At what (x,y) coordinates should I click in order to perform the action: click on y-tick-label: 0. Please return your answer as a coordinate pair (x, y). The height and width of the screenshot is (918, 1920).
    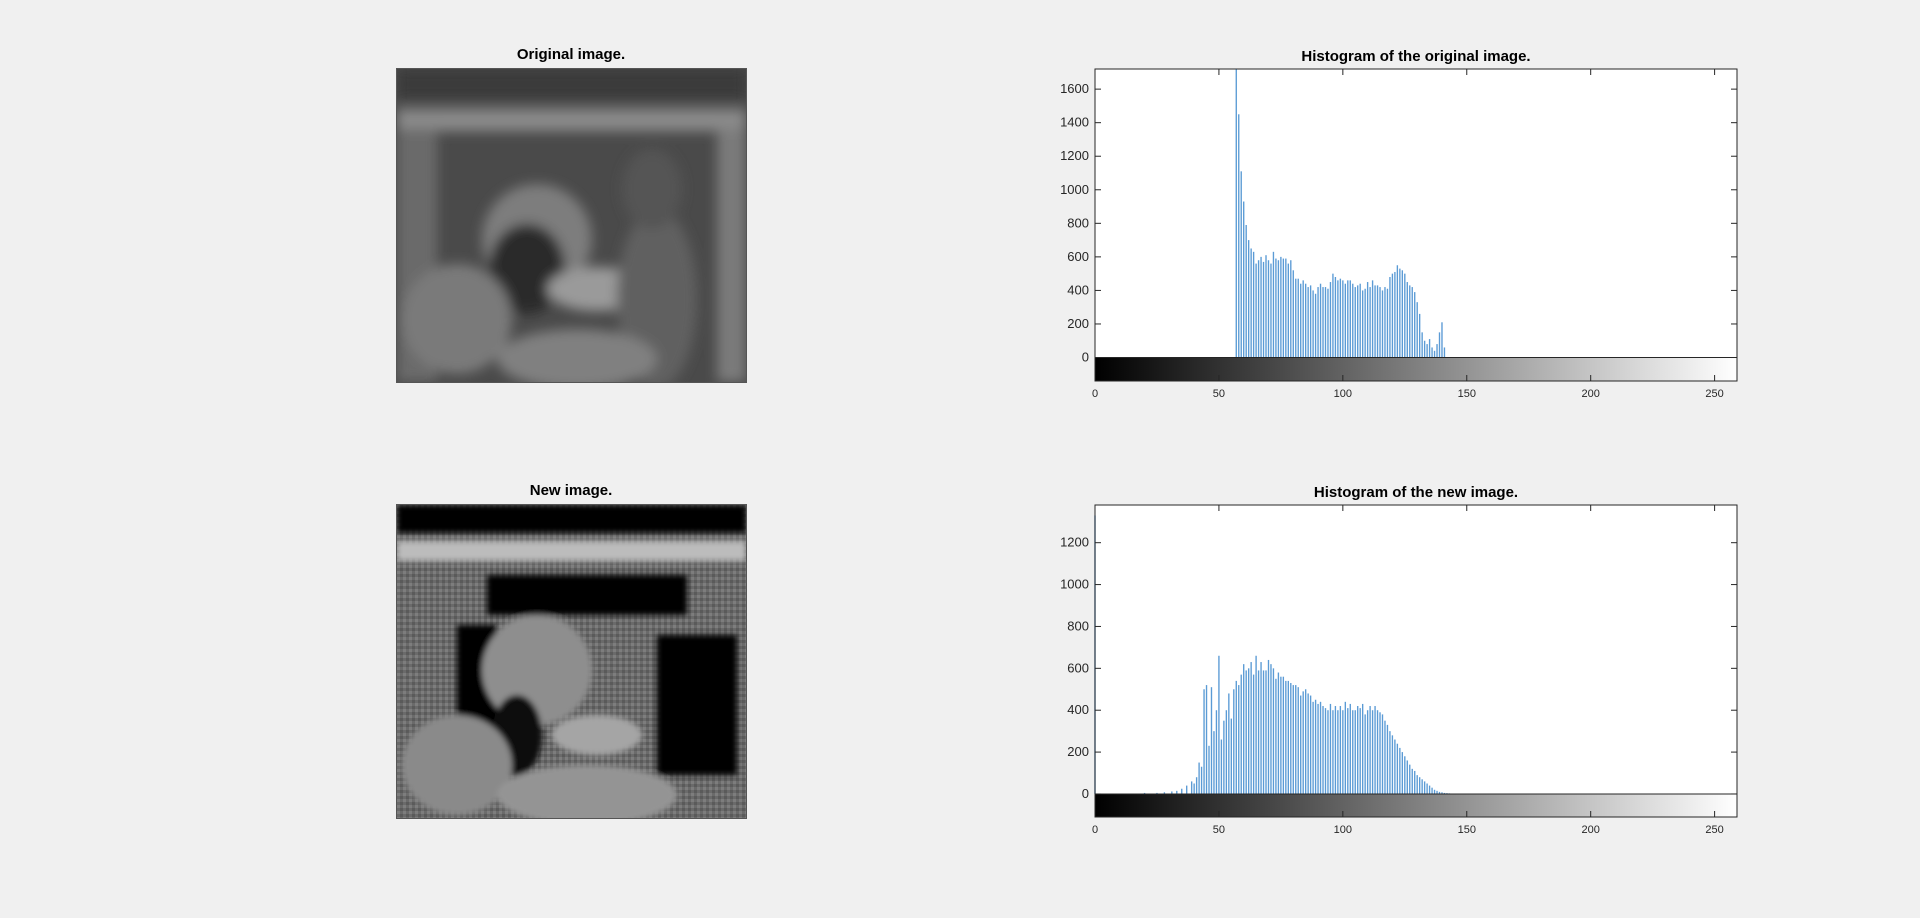
    Looking at the image, I should click on (1085, 357).